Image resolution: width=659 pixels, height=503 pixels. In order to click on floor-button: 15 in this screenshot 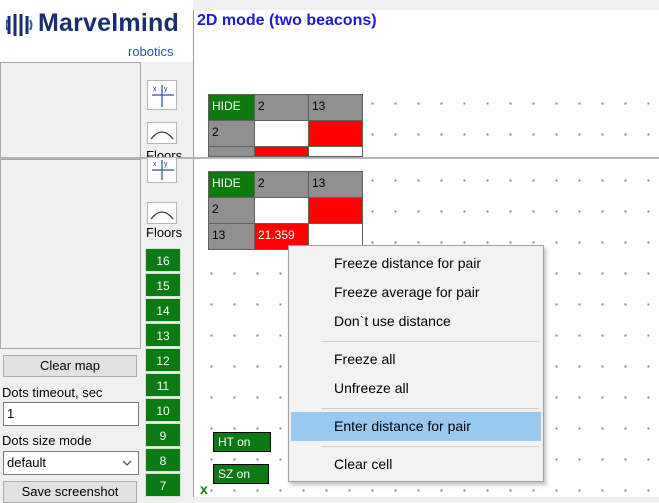, I will do `click(163, 285)`.